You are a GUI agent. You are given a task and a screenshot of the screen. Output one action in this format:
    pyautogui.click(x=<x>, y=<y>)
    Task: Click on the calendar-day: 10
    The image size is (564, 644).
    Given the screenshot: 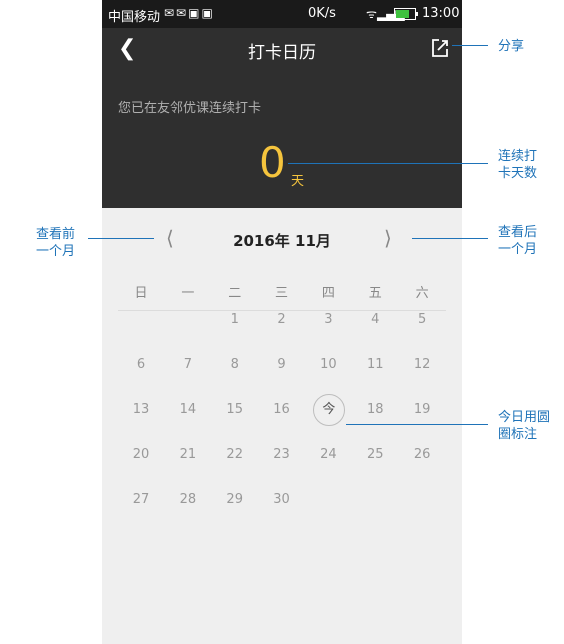 What is the action you would take?
    pyautogui.click(x=328, y=364)
    